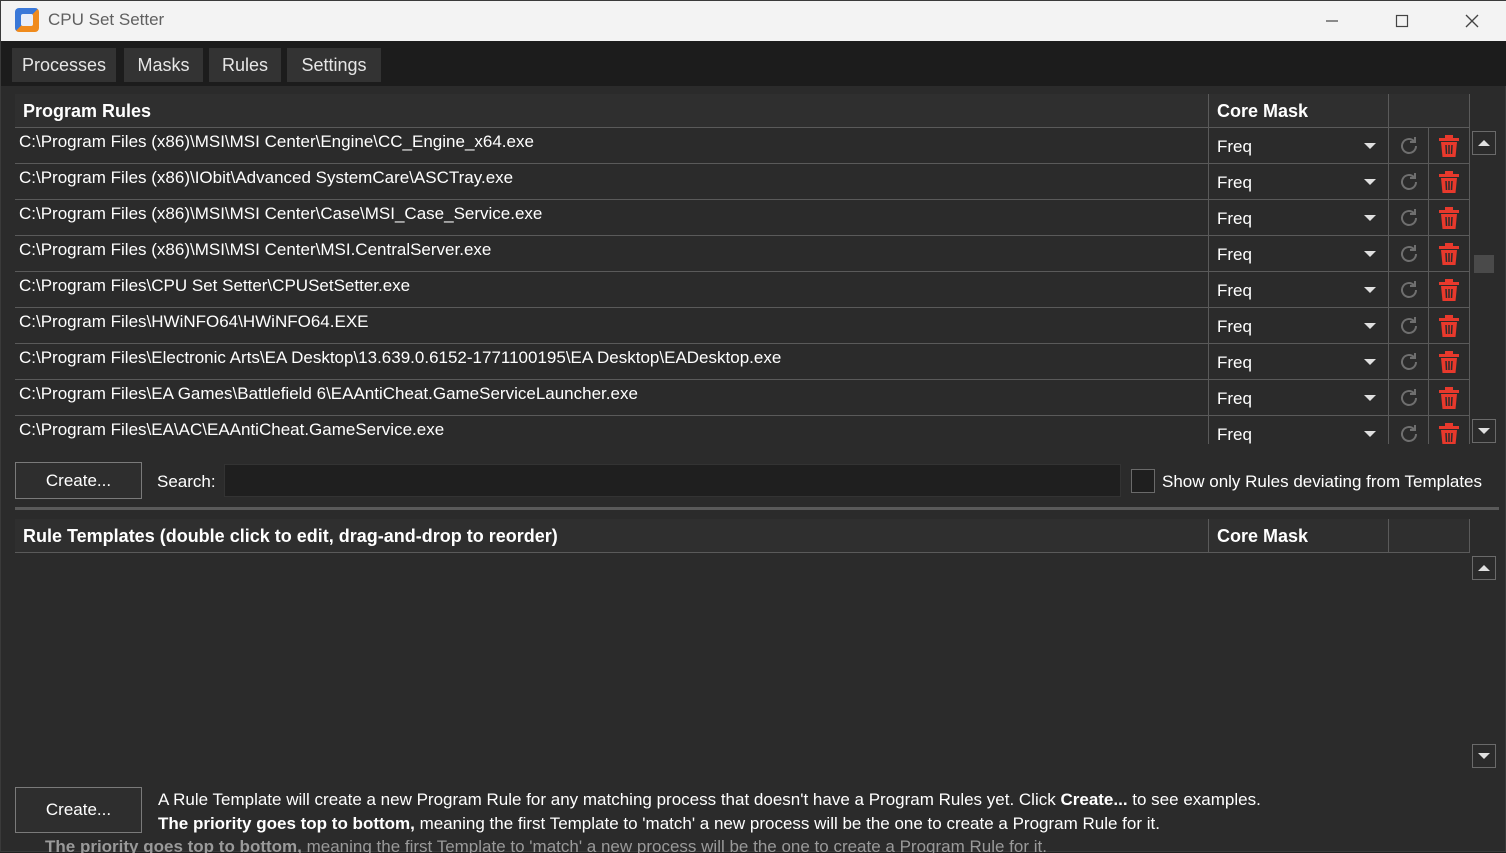 This screenshot has height=853, width=1506. What do you see at coordinates (1299, 111) in the screenshot?
I see `core-mask-column-header: Core Mask` at bounding box center [1299, 111].